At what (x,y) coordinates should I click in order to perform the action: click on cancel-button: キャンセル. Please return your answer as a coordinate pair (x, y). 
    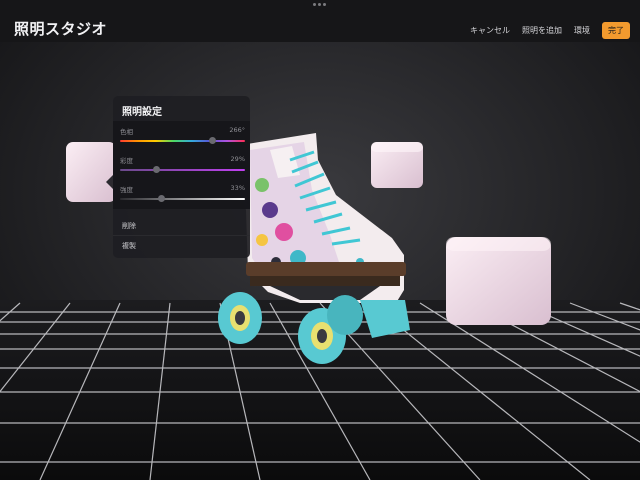
    Looking at the image, I should click on (490, 30).